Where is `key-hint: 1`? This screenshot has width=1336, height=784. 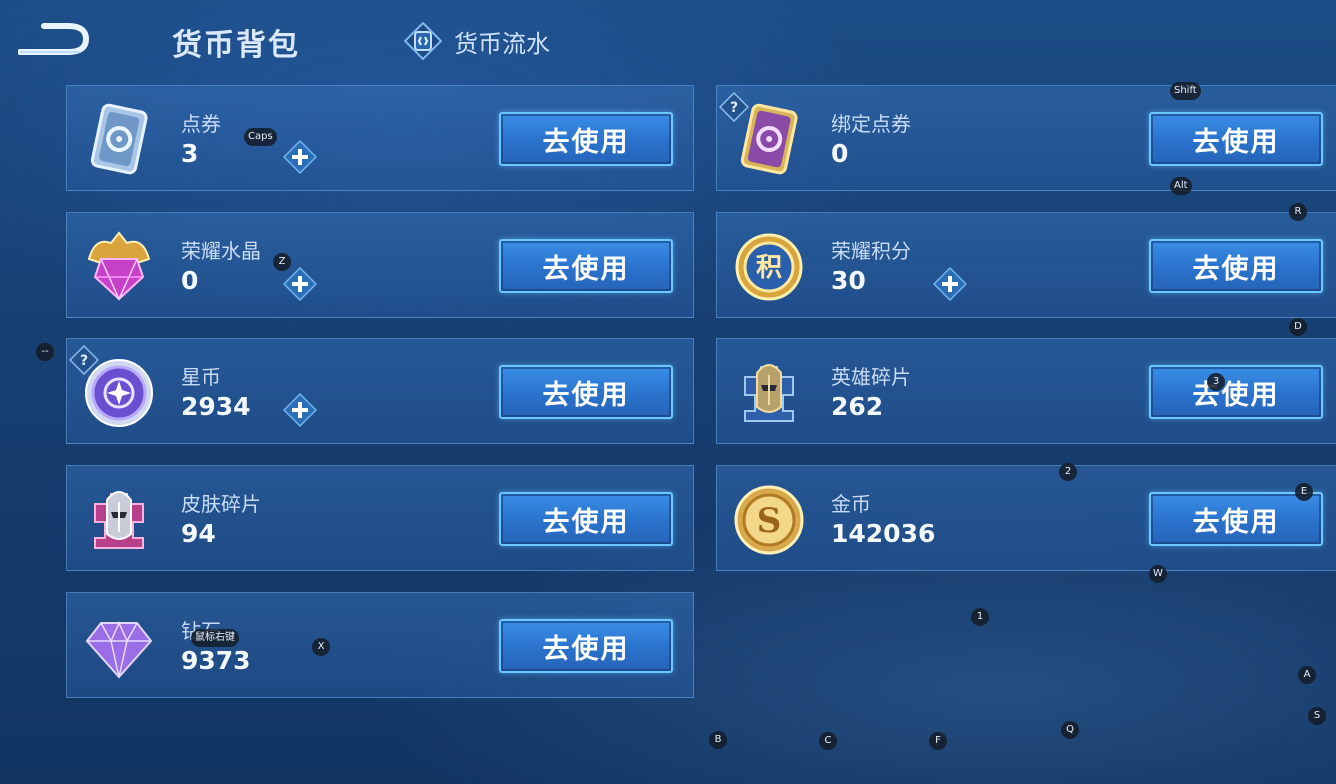
key-hint: 1 is located at coordinates (980, 617).